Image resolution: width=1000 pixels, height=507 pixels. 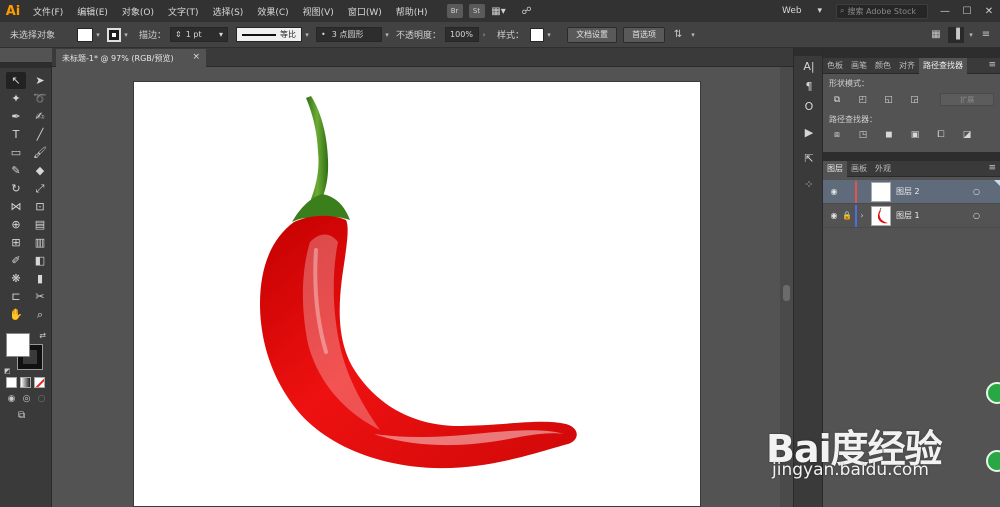 What do you see at coordinates (859, 66) in the screenshot?
I see `tab-brushes: 画笔` at bounding box center [859, 66].